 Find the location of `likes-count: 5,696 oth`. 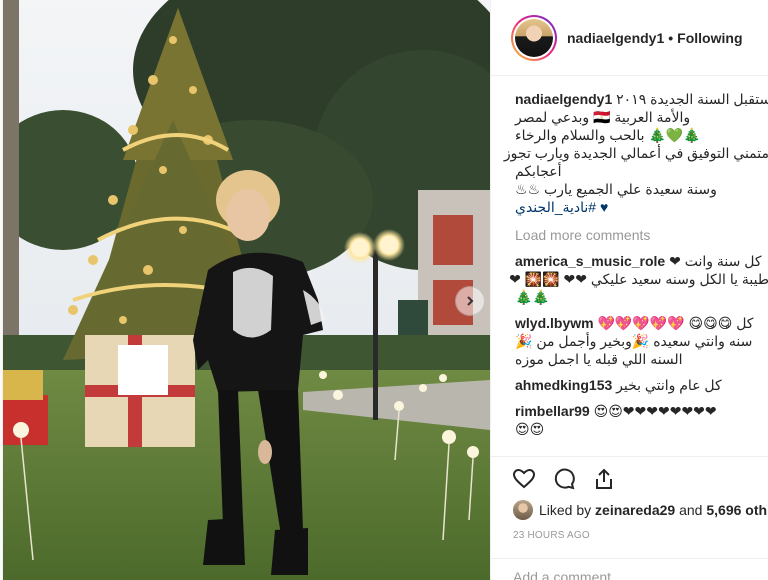

likes-count: 5,696 oth is located at coordinates (736, 510).